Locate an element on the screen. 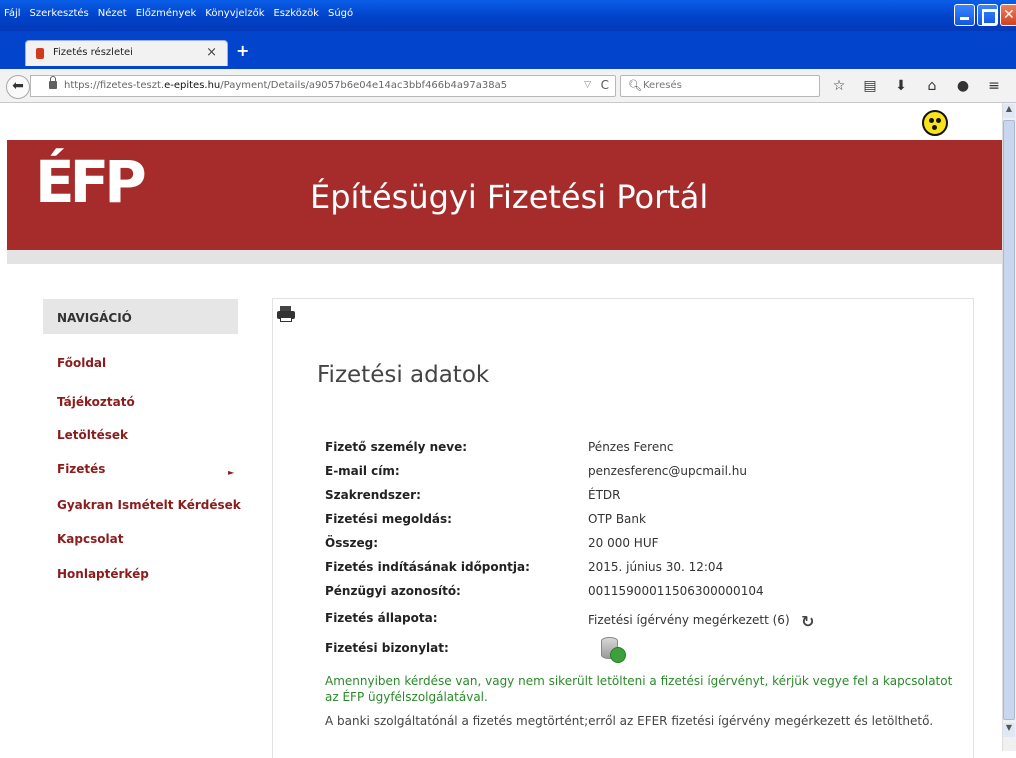  detail-value: penzesferenc@upcmail.hu is located at coordinates (667, 471).